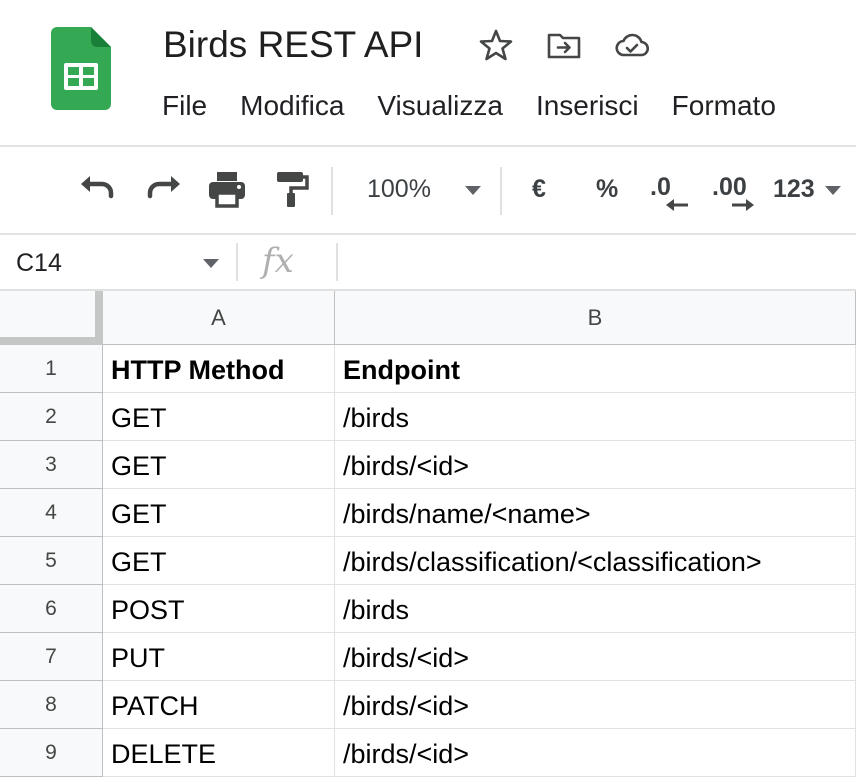 This screenshot has width=856, height=780. Describe the element at coordinates (51, 341) in the screenshot. I see `frozen-row-handle` at that location.